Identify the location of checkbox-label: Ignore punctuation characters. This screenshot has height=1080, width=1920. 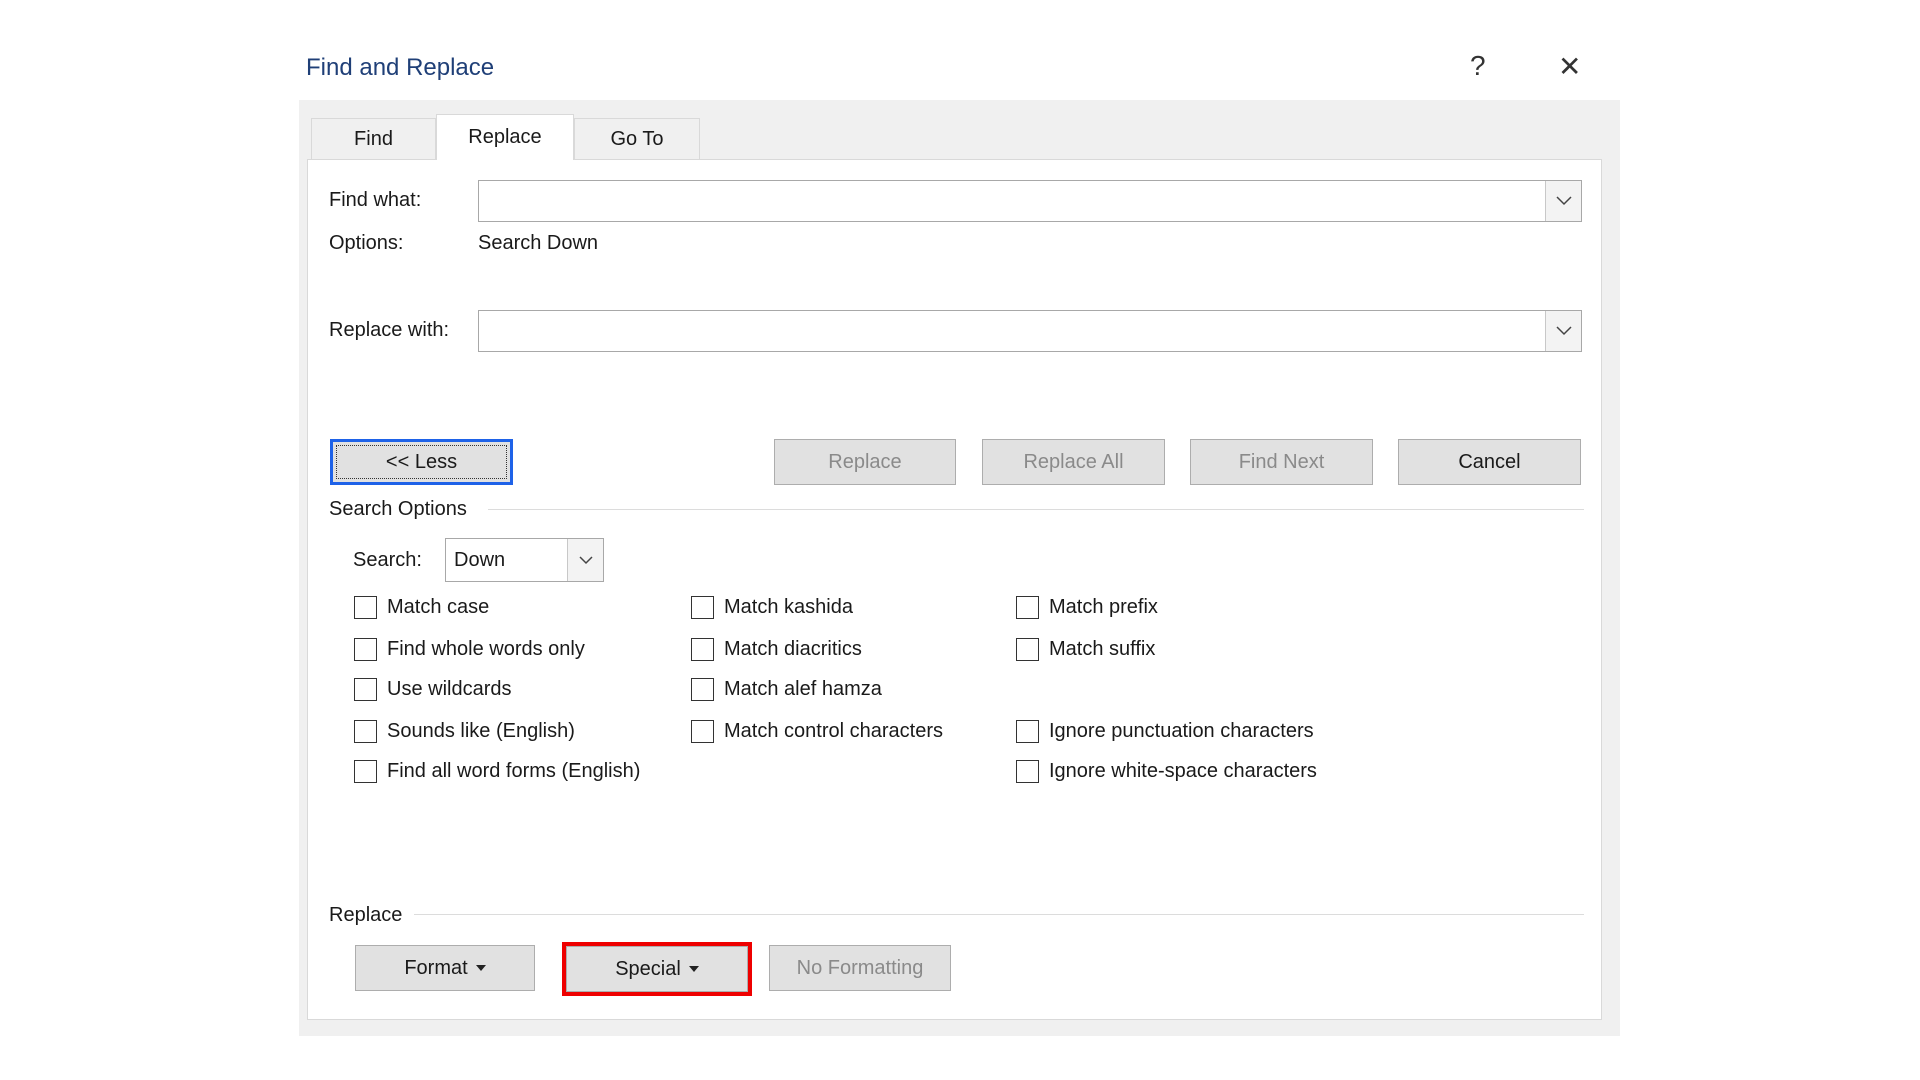
(1181, 731).